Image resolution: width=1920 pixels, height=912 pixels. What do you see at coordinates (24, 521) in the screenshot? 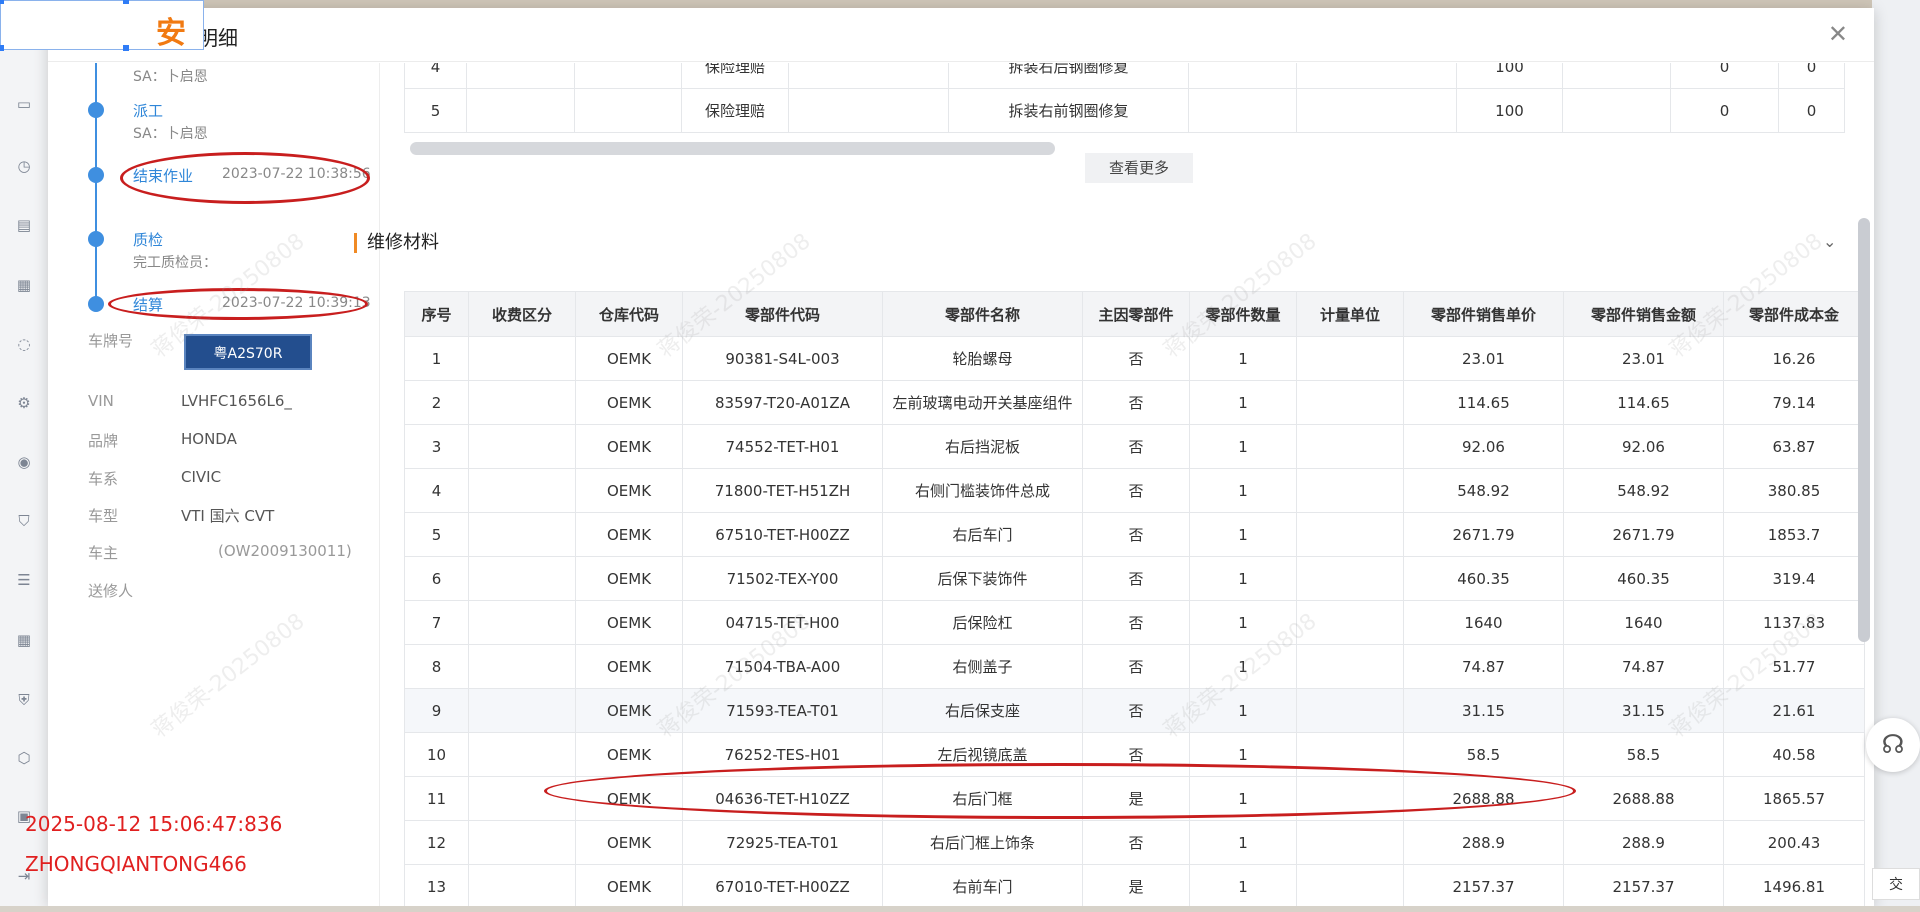
I see `shield-icon: ⛉` at bounding box center [24, 521].